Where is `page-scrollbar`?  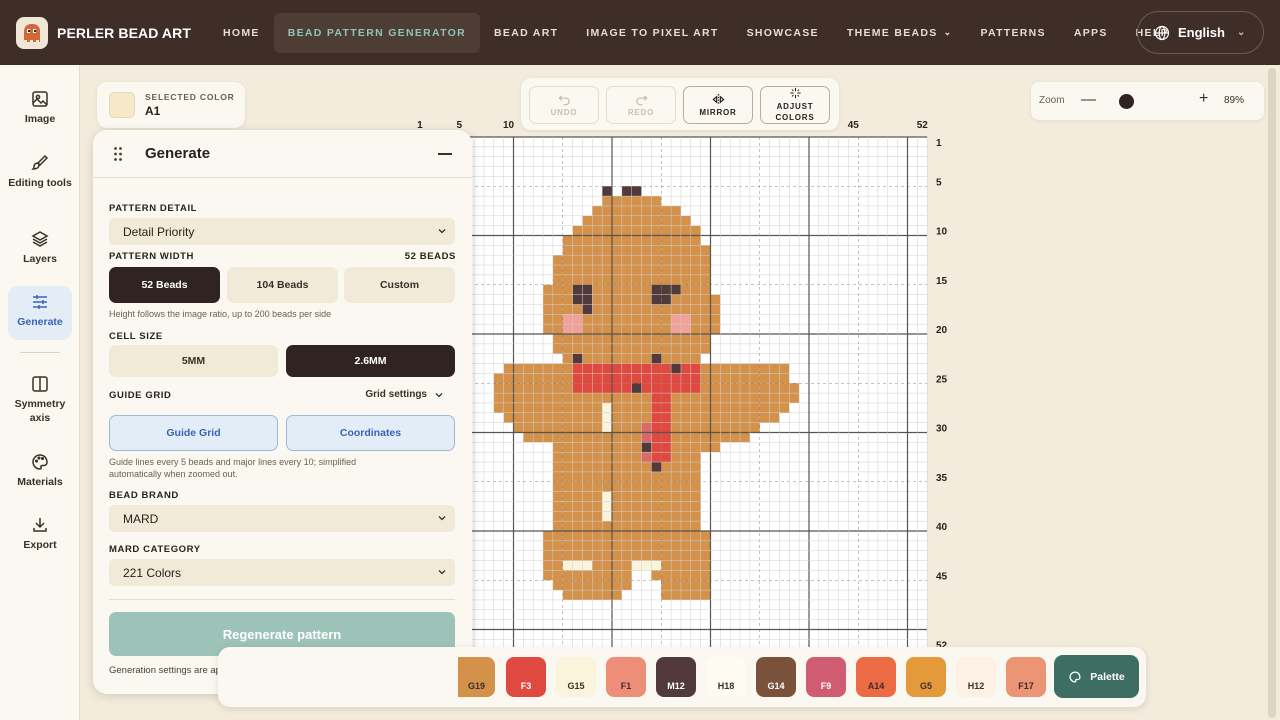
page-scrollbar is located at coordinates (1272, 393).